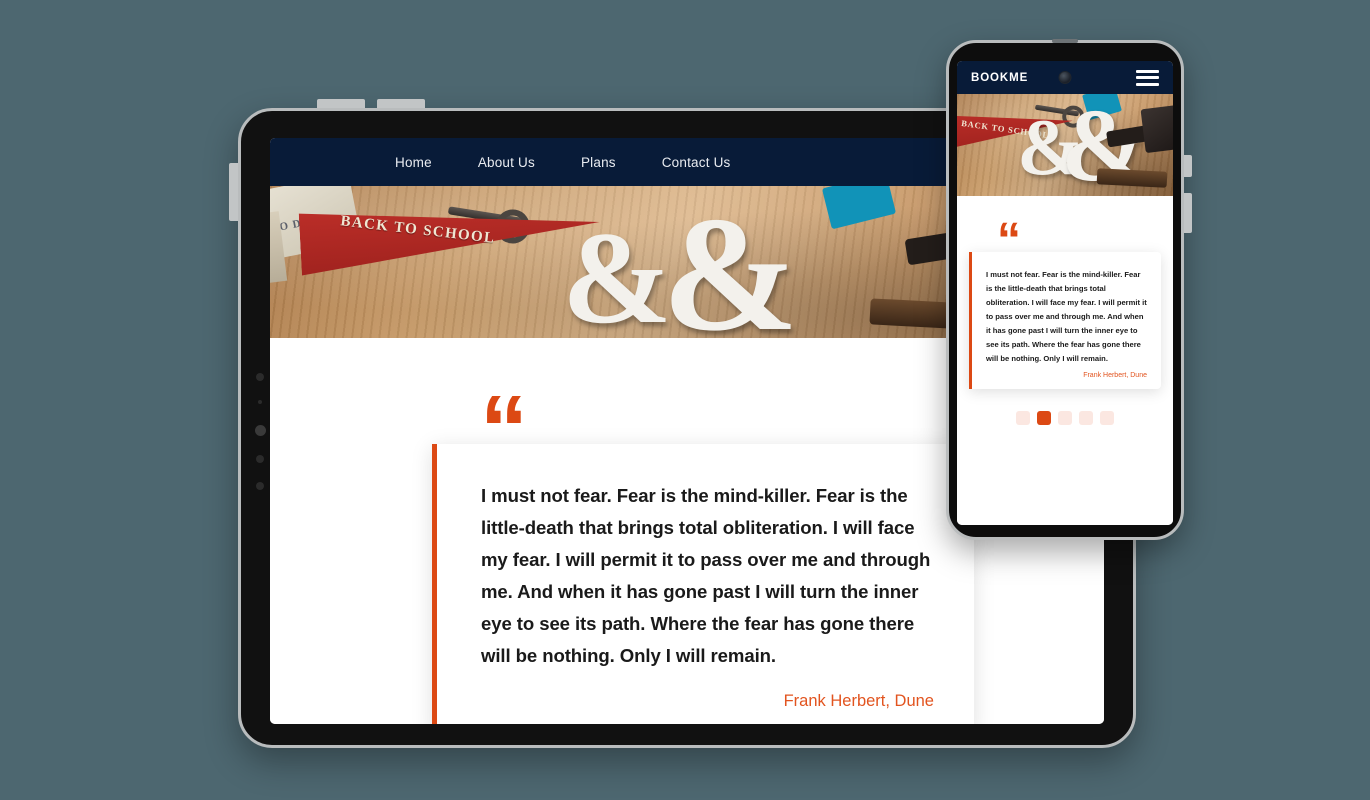 The width and height of the screenshot is (1370, 800). Describe the element at coordinates (1156, 128) in the screenshot. I see `camera-object` at that location.